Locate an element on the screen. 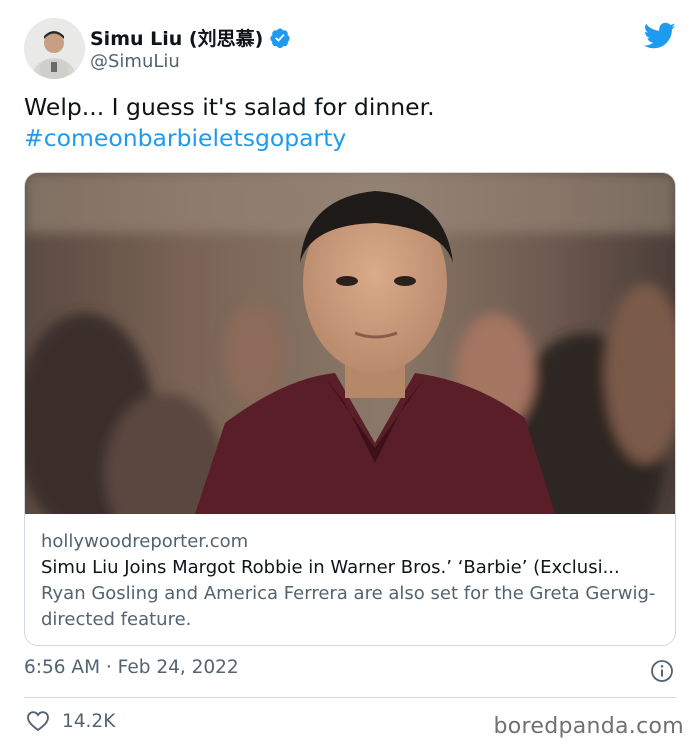 The height and width of the screenshot is (750, 700). like-count: 14.2K is located at coordinates (89, 721).